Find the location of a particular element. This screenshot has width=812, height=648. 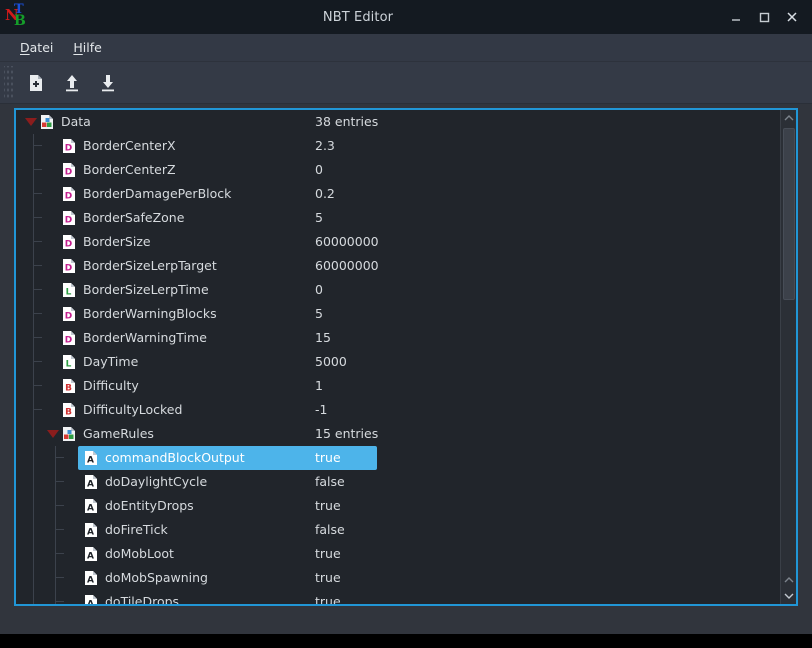

tree-row-value: -1 is located at coordinates (321, 409).